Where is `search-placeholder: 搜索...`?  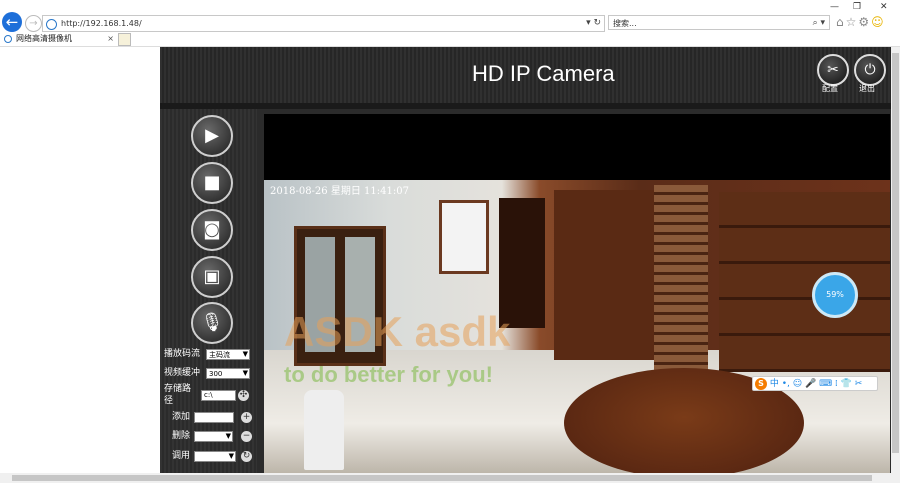
search-placeholder: 搜索... is located at coordinates (625, 23).